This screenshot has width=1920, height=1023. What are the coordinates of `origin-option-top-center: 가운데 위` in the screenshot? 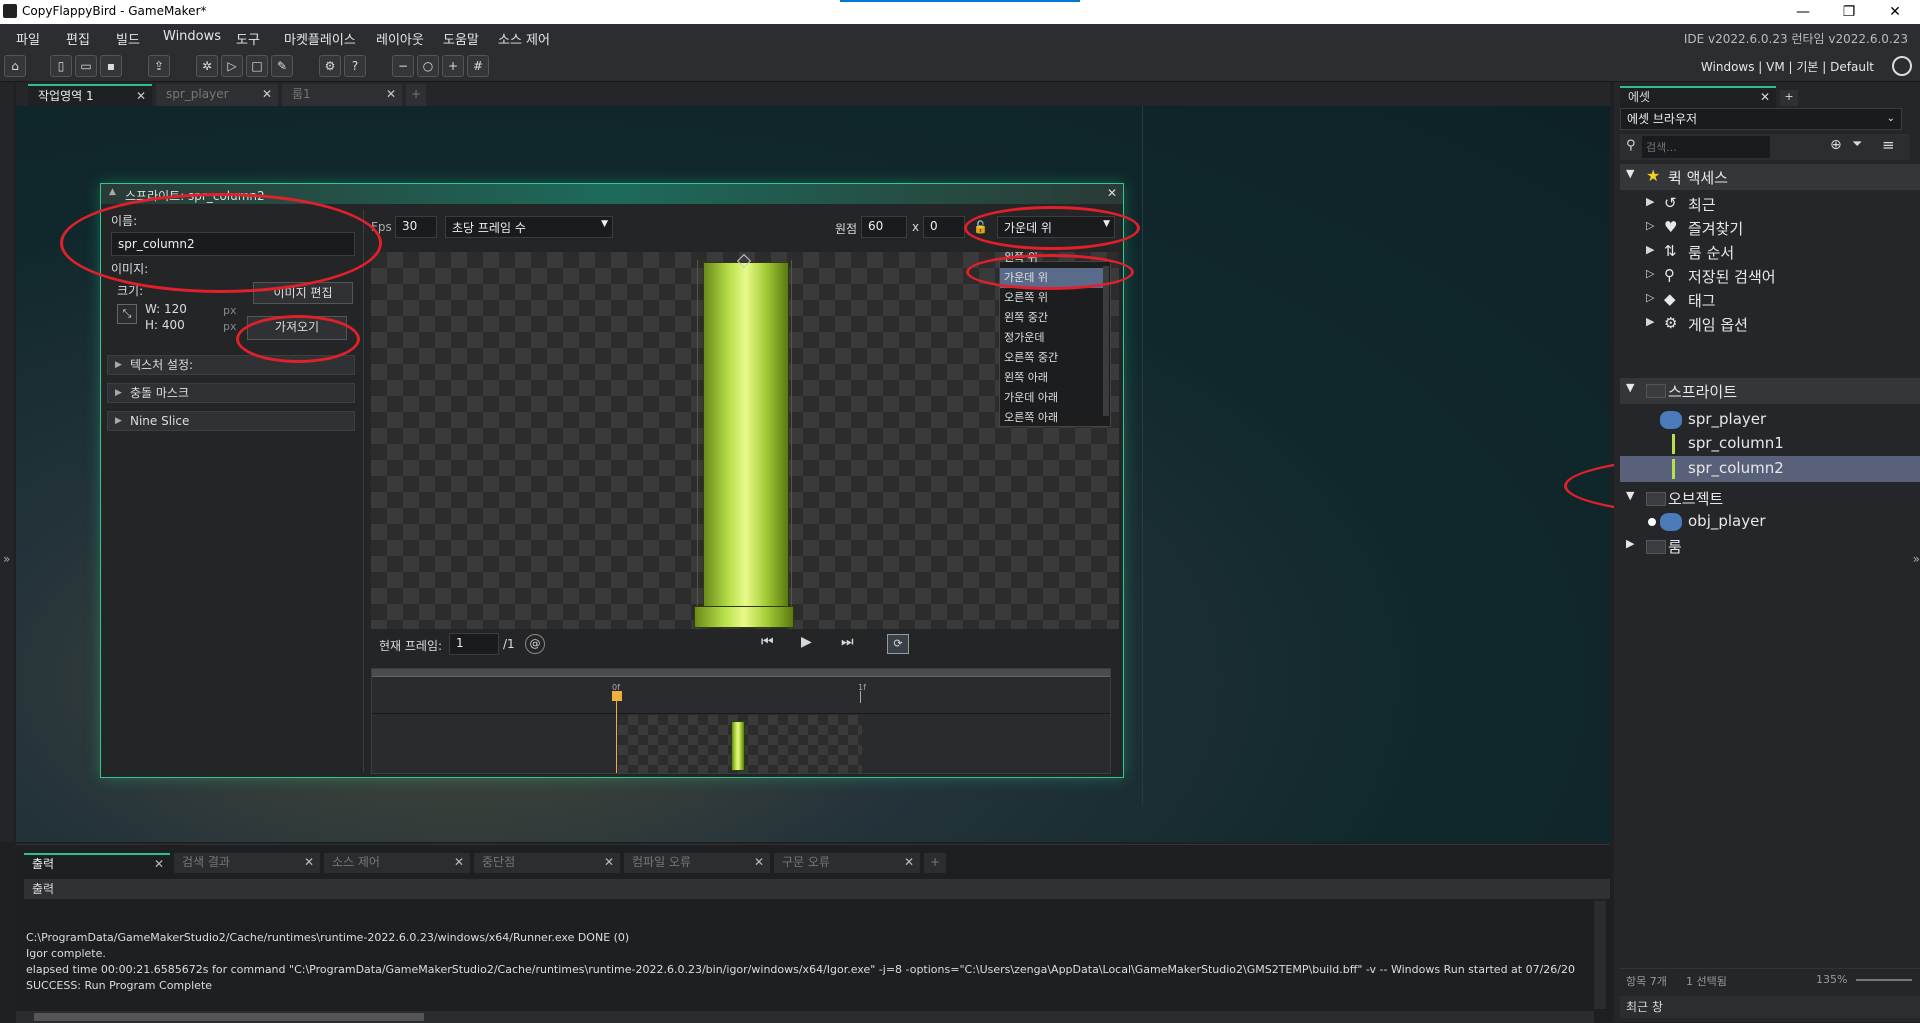 It's located at (1054, 278).